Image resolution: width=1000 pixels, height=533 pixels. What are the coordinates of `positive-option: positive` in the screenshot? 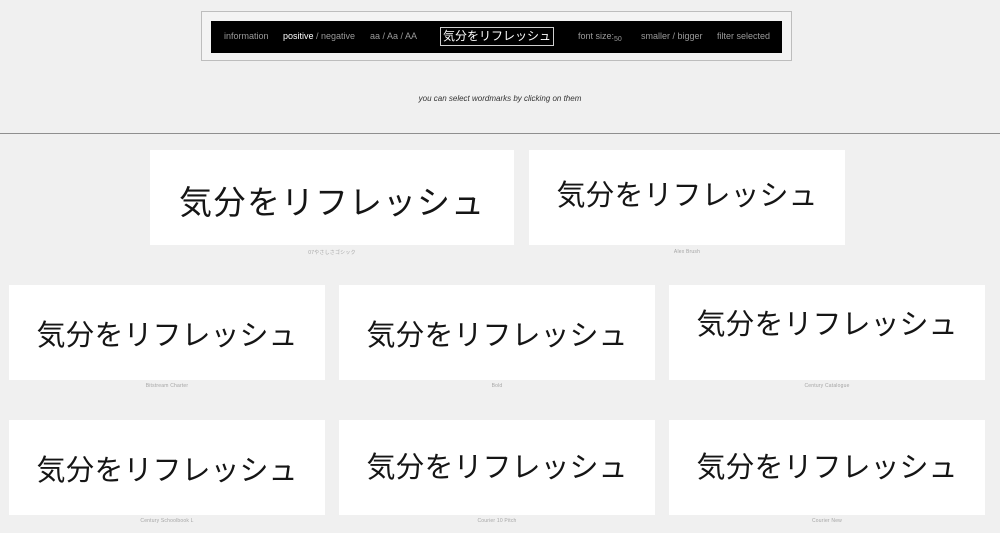 It's located at (298, 36).